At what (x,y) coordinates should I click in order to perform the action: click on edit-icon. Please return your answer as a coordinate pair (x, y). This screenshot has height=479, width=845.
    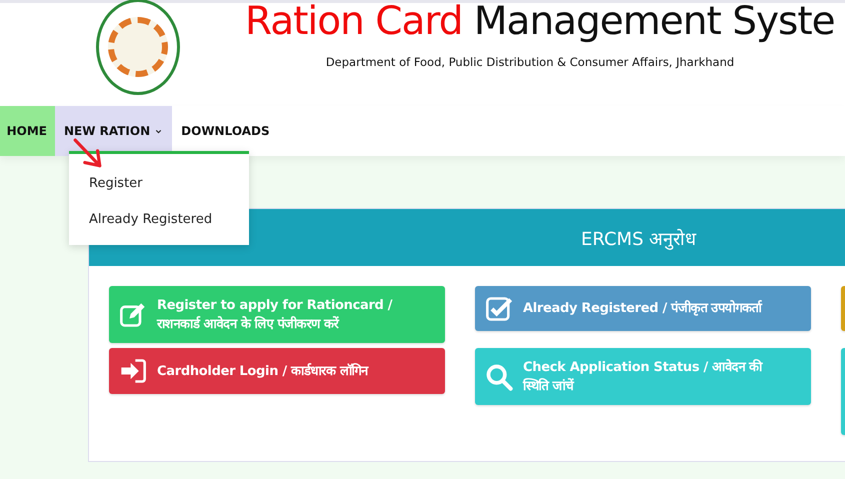
    Looking at the image, I should click on (133, 314).